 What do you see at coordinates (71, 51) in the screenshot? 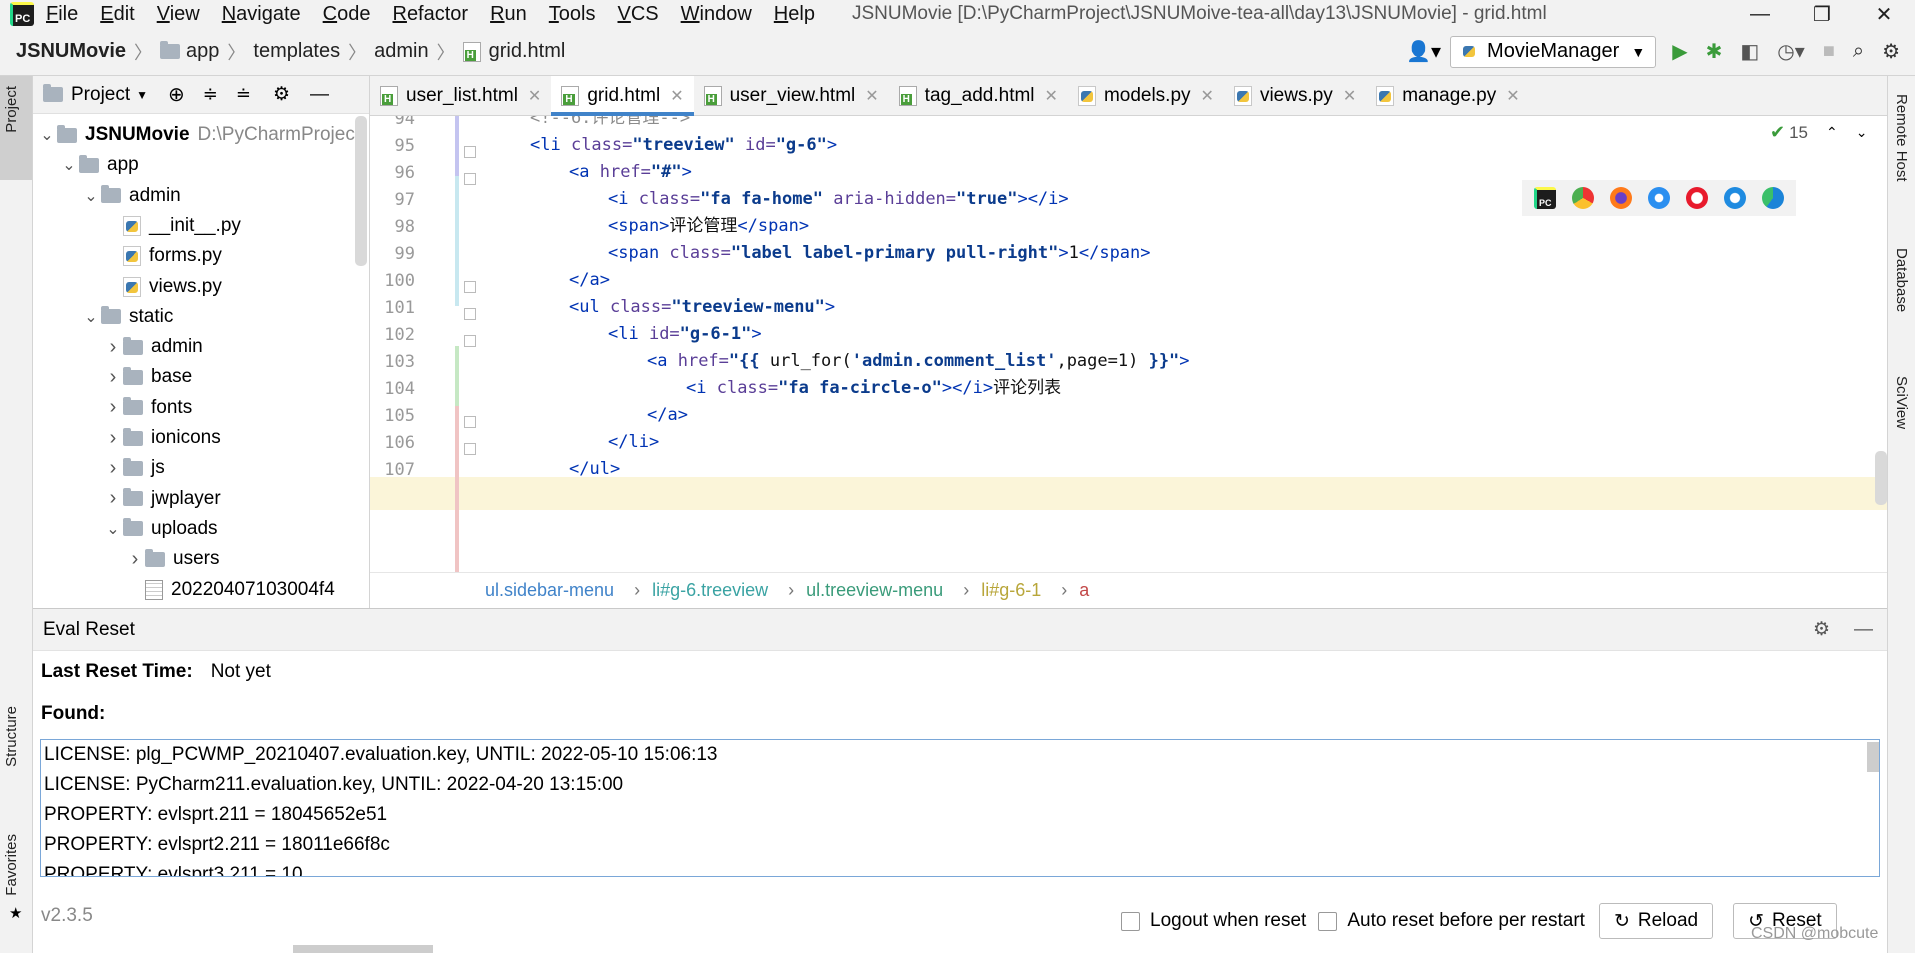
I see `crumb-project: JSNUMovie` at bounding box center [71, 51].